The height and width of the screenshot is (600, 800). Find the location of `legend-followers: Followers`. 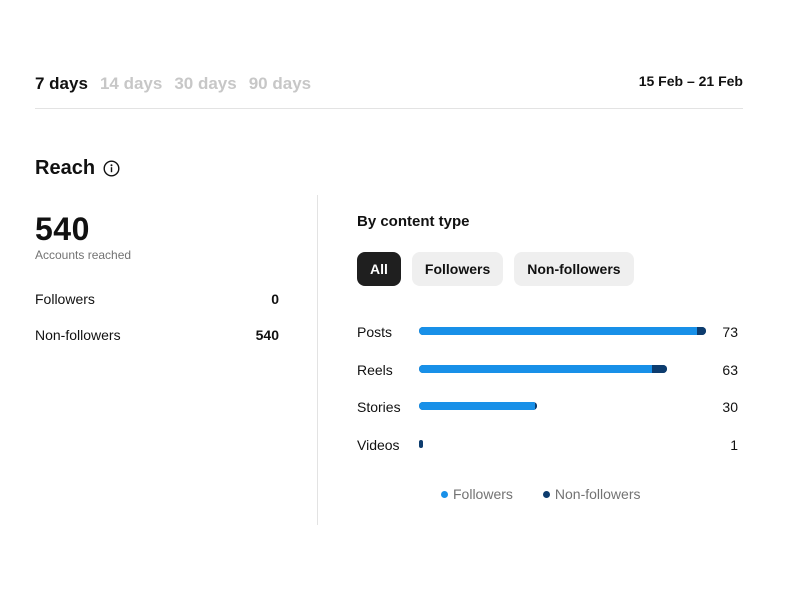

legend-followers: Followers is located at coordinates (477, 494).